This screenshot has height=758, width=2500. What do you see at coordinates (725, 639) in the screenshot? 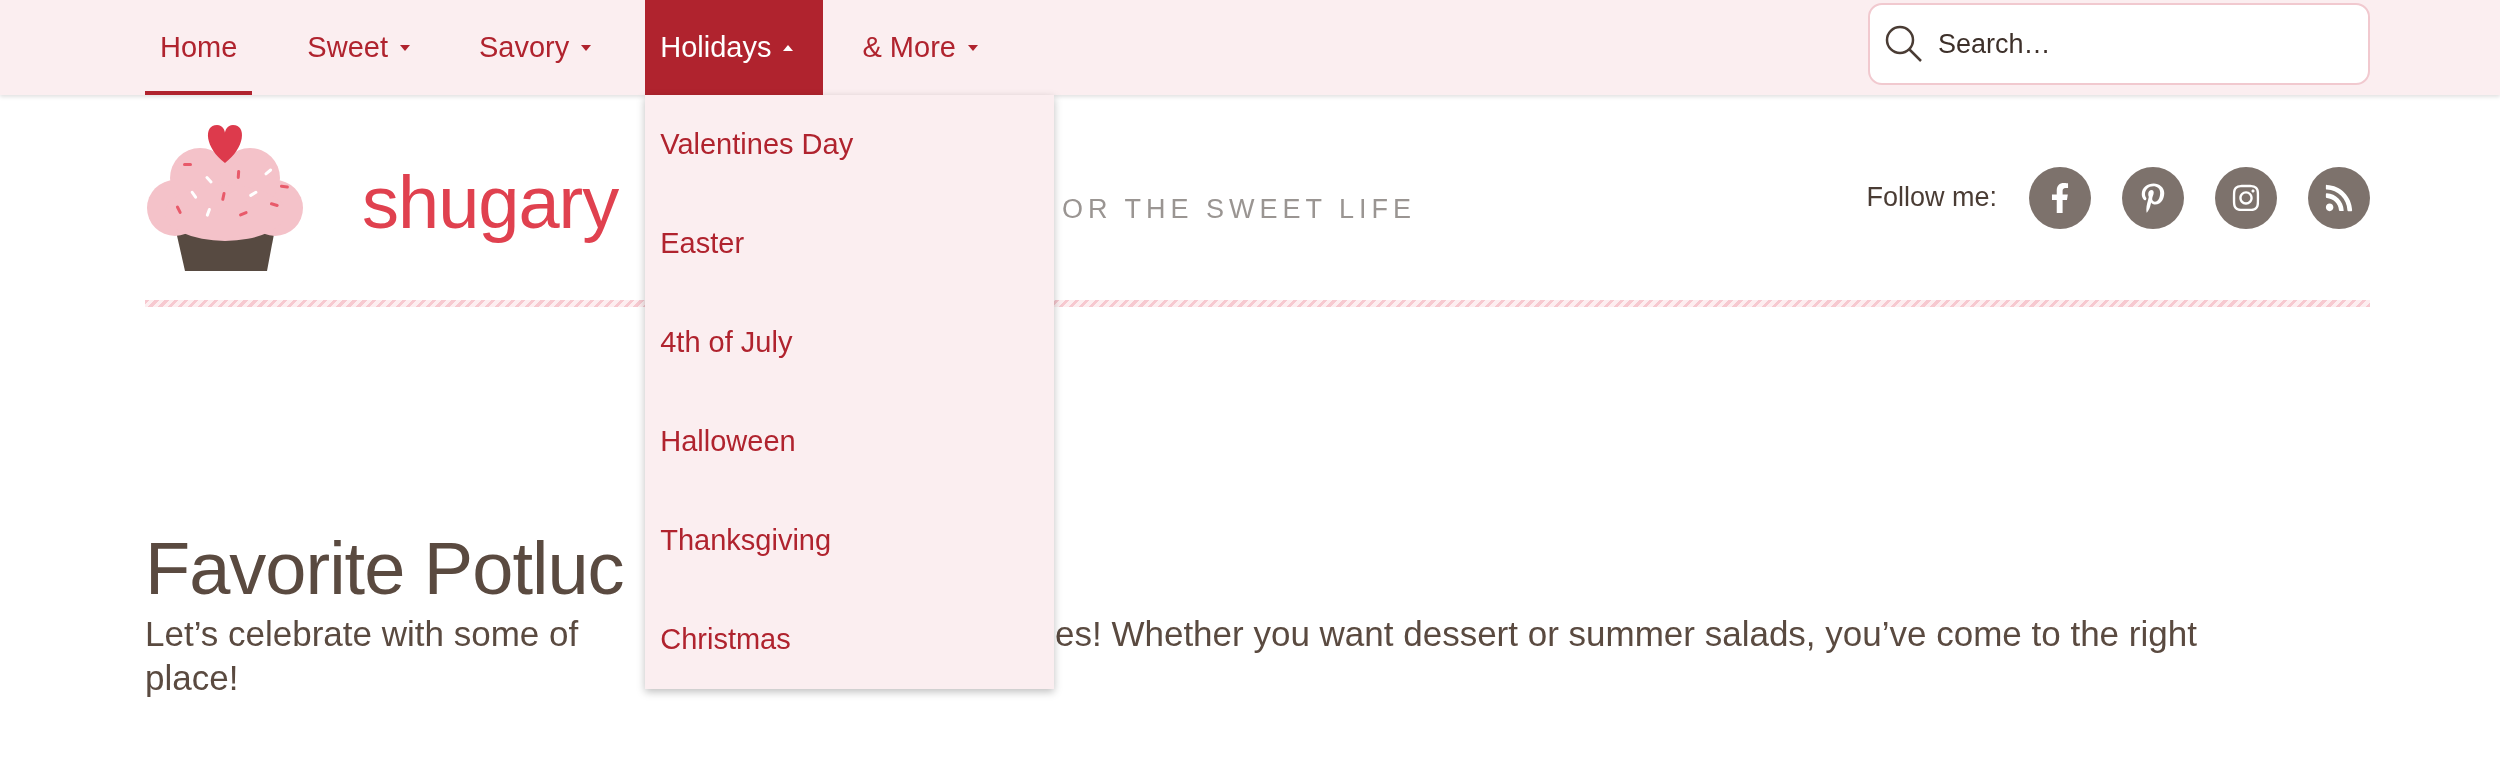
I see `menu-item: Christmas` at bounding box center [725, 639].